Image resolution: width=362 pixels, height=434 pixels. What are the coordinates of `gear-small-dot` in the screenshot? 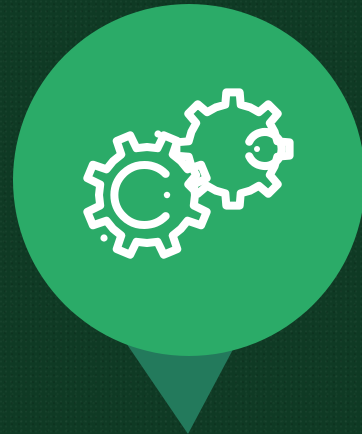 It's located at (257, 149).